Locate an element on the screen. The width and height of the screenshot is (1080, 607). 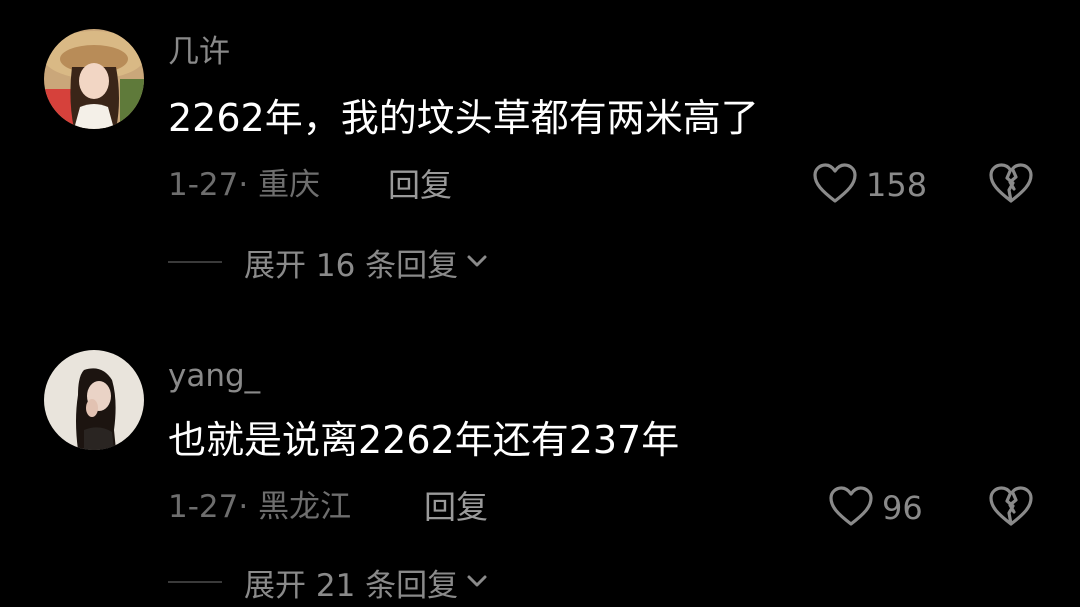
like-button: 158 is located at coordinates (869, 185).